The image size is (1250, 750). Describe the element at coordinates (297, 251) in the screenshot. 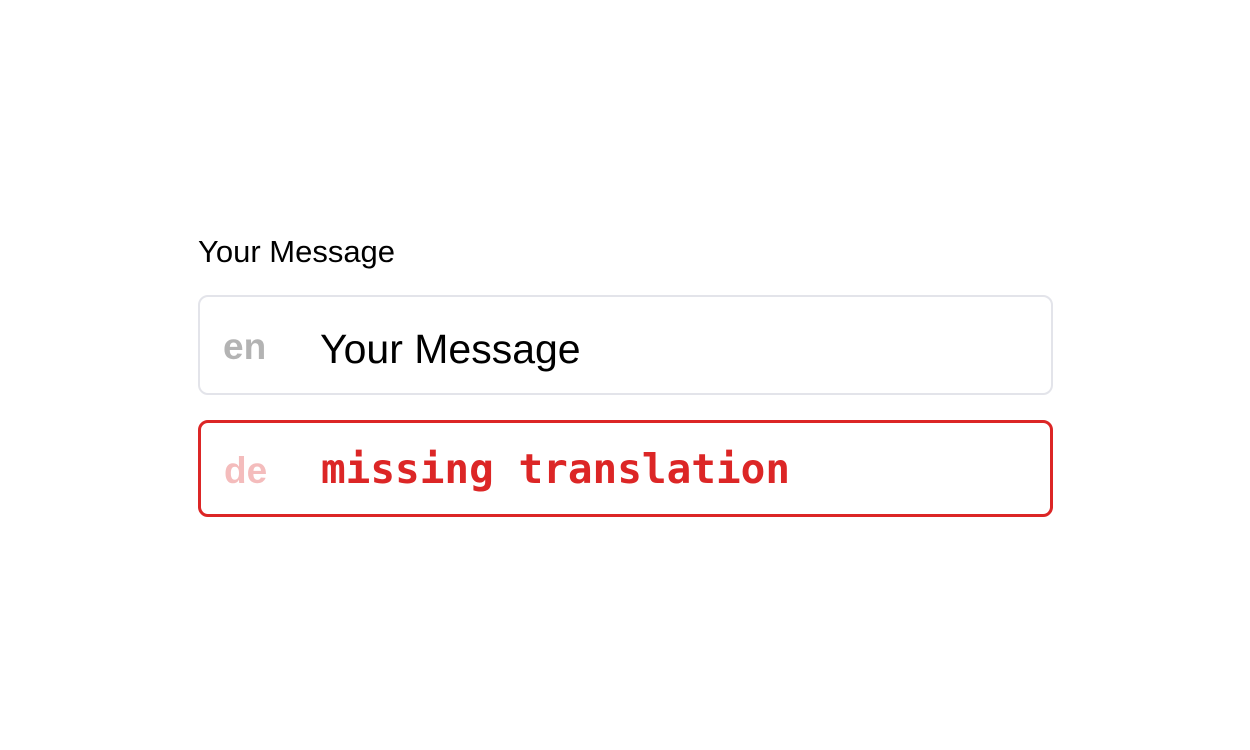

I see `field-label: Your Message` at that location.